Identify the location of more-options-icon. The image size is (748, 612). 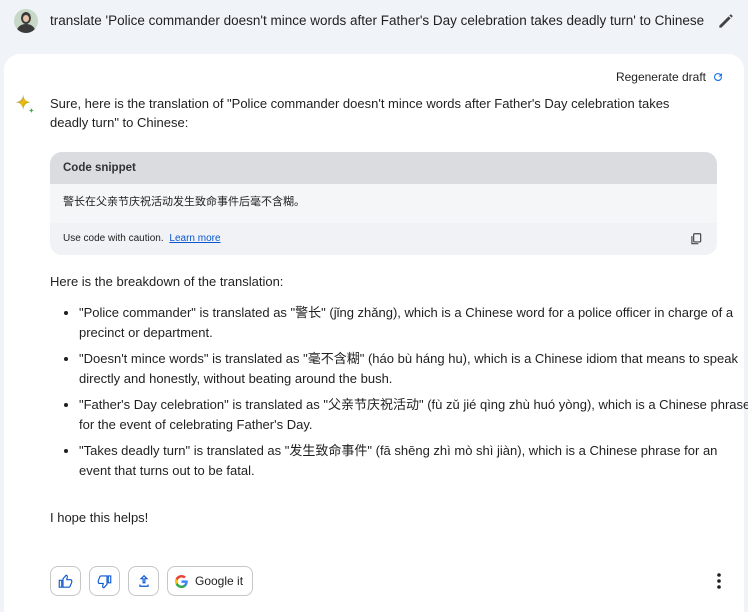
(719, 581).